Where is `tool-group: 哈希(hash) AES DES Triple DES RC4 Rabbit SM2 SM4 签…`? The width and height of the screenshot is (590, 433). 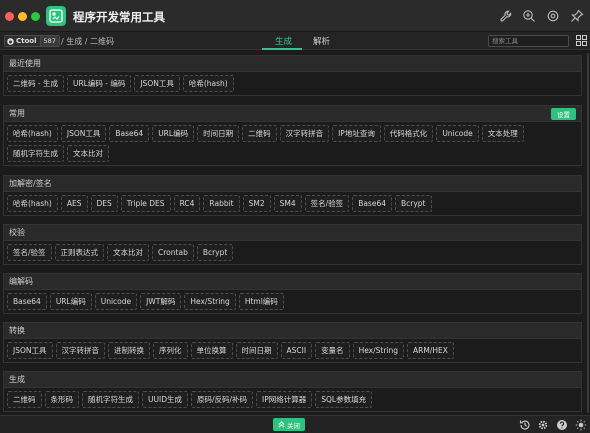
tool-group: 哈希(hash) AES DES Triple DES RC4 Rabbit SM2 SM4 签… is located at coordinates (292, 204).